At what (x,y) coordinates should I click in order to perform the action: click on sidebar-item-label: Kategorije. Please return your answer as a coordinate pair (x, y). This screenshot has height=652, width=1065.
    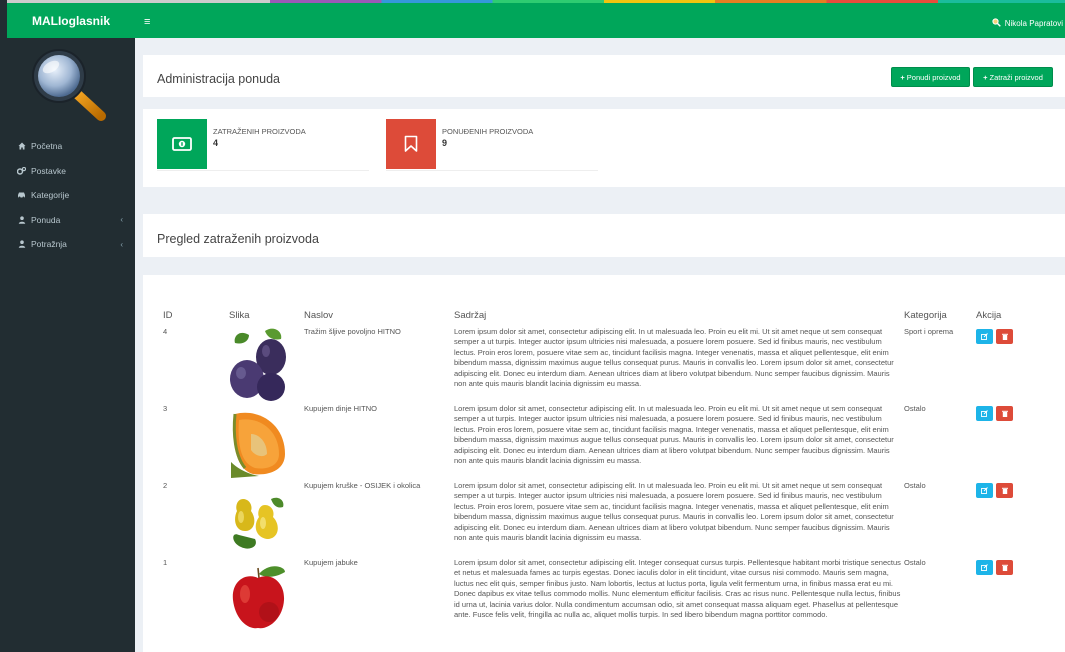
    Looking at the image, I should click on (50, 195).